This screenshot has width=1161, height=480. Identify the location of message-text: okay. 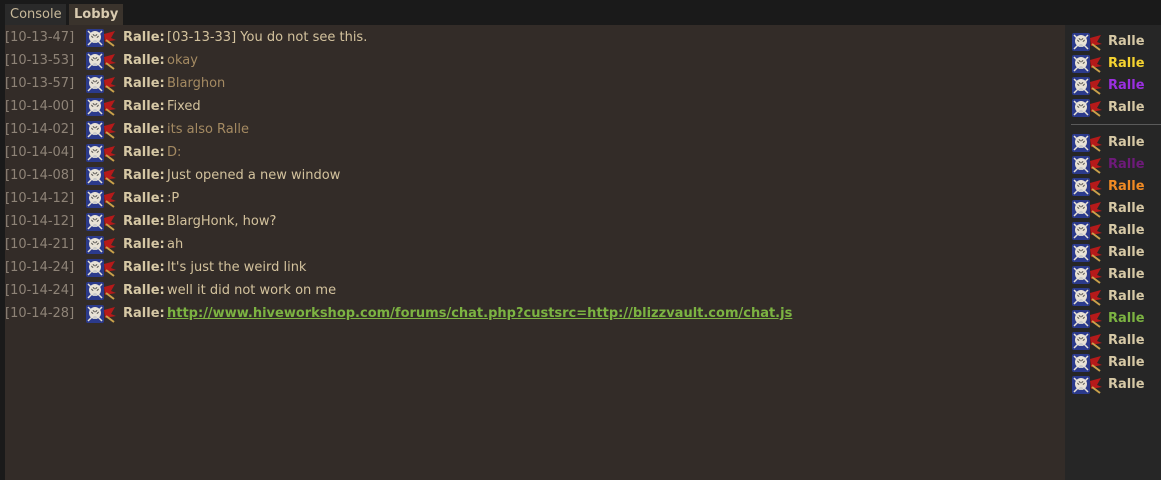
(182, 60).